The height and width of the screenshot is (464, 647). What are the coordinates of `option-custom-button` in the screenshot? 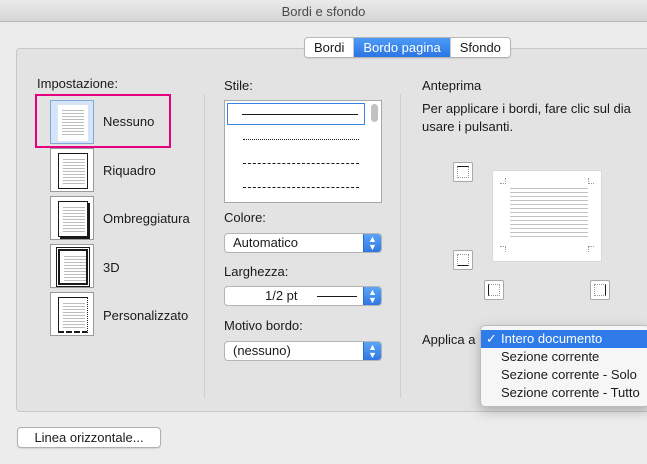 It's located at (72, 314).